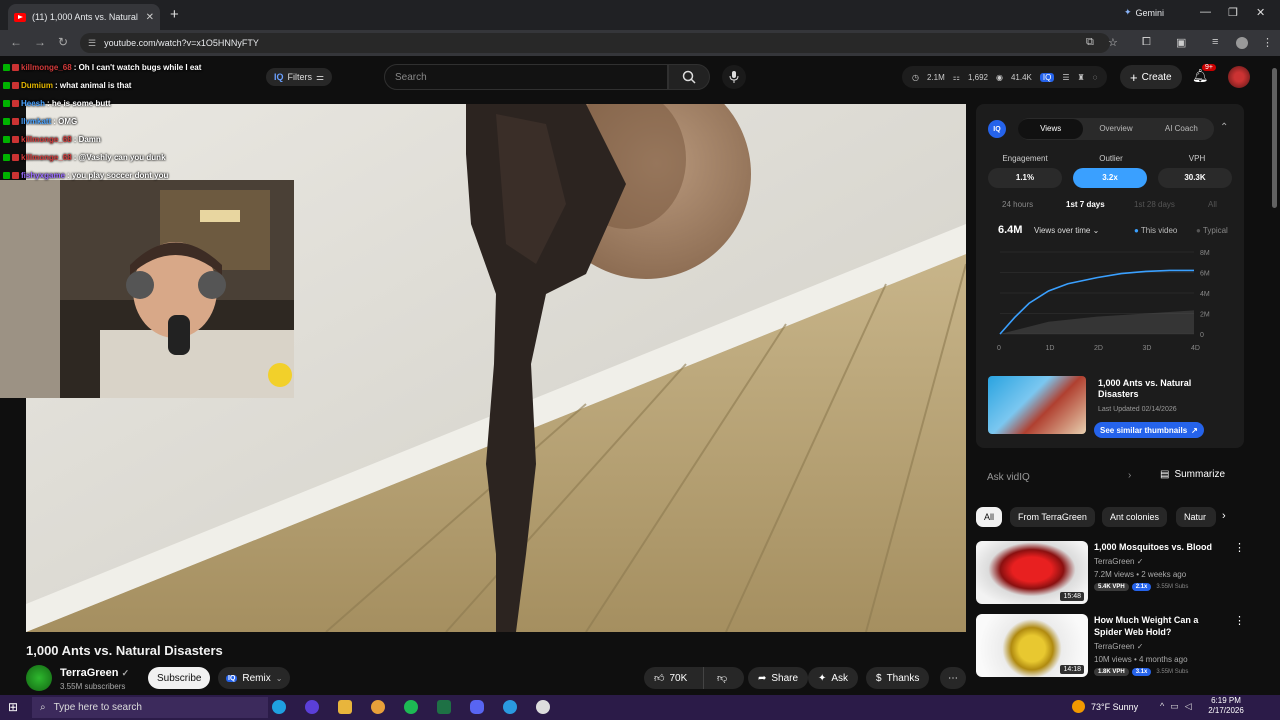 The width and height of the screenshot is (1280, 720). Describe the element at coordinates (411, 707) in the screenshot. I see `spotify-icon` at that location.